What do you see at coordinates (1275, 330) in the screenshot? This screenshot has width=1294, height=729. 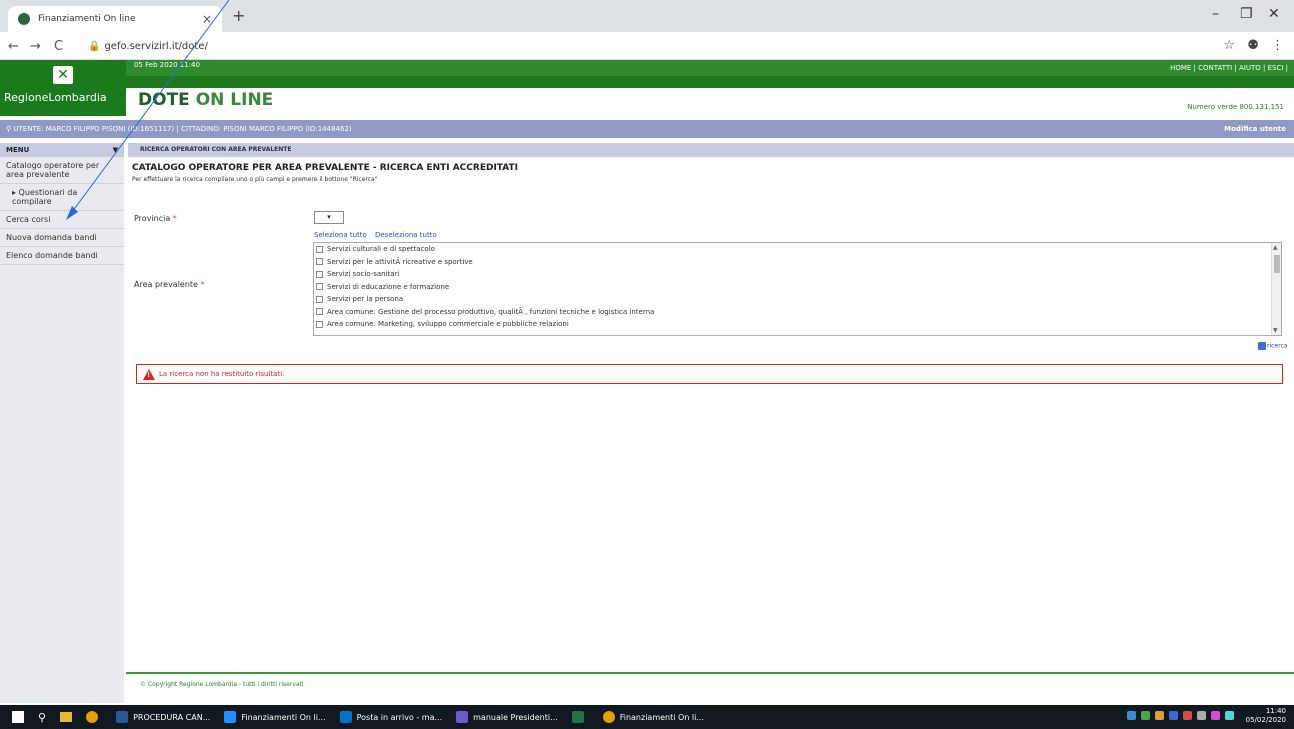 I see `scroll-down-icon: ▼` at bounding box center [1275, 330].